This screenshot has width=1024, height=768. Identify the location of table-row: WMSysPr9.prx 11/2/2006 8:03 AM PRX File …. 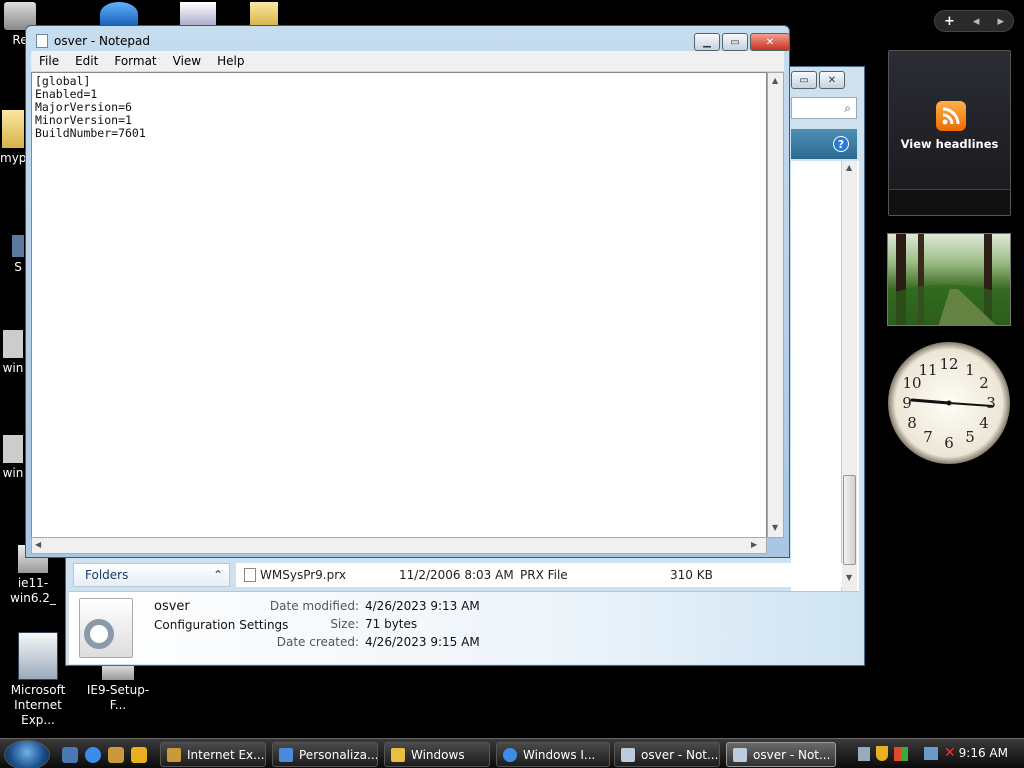
(539, 575).